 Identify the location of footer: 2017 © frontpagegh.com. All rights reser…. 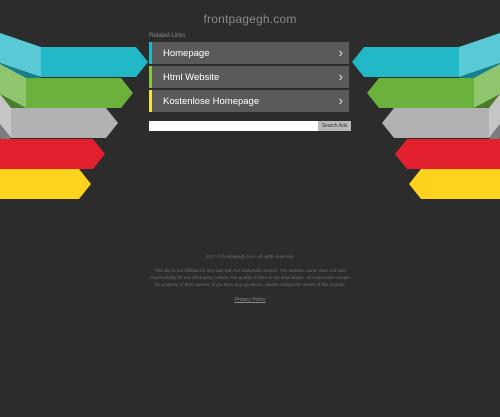
(250, 280).